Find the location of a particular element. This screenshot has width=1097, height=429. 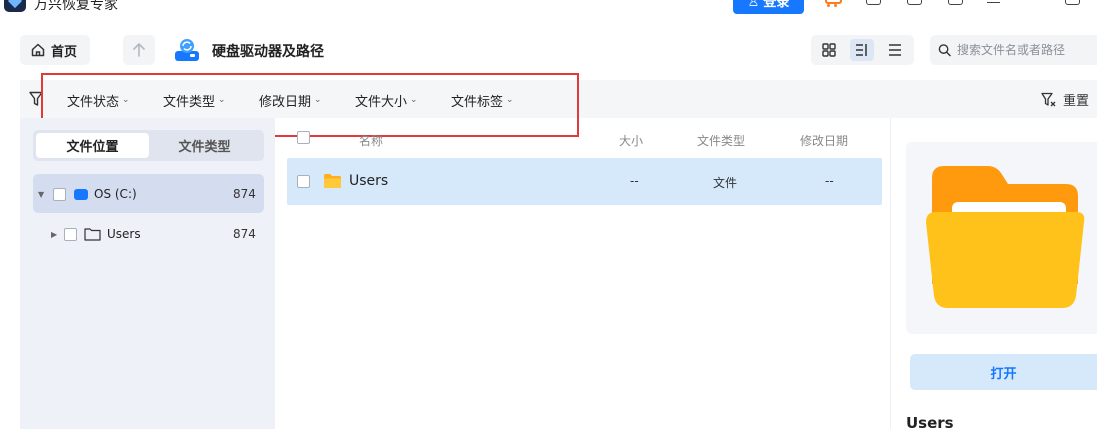

open-button: 打开 is located at coordinates (1003, 372).